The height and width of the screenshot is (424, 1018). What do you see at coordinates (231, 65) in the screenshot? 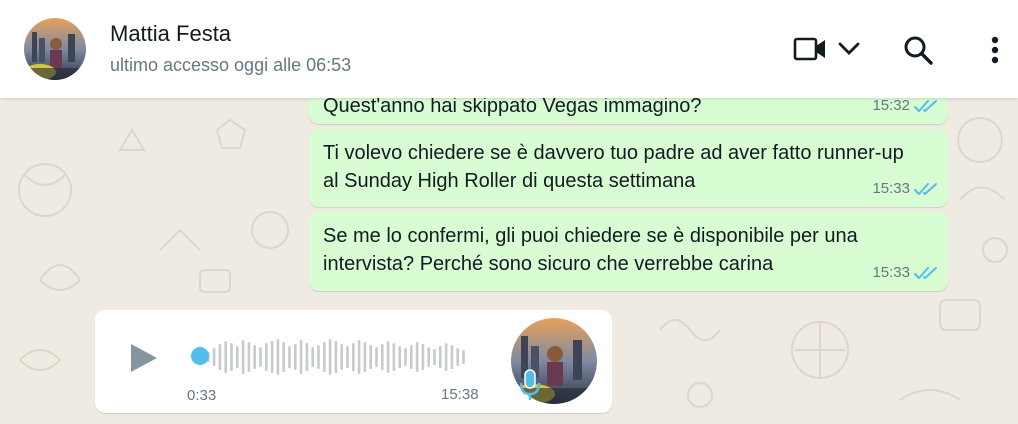
I see `last-seen-status: ultimo accesso oggi alle 06:53` at bounding box center [231, 65].